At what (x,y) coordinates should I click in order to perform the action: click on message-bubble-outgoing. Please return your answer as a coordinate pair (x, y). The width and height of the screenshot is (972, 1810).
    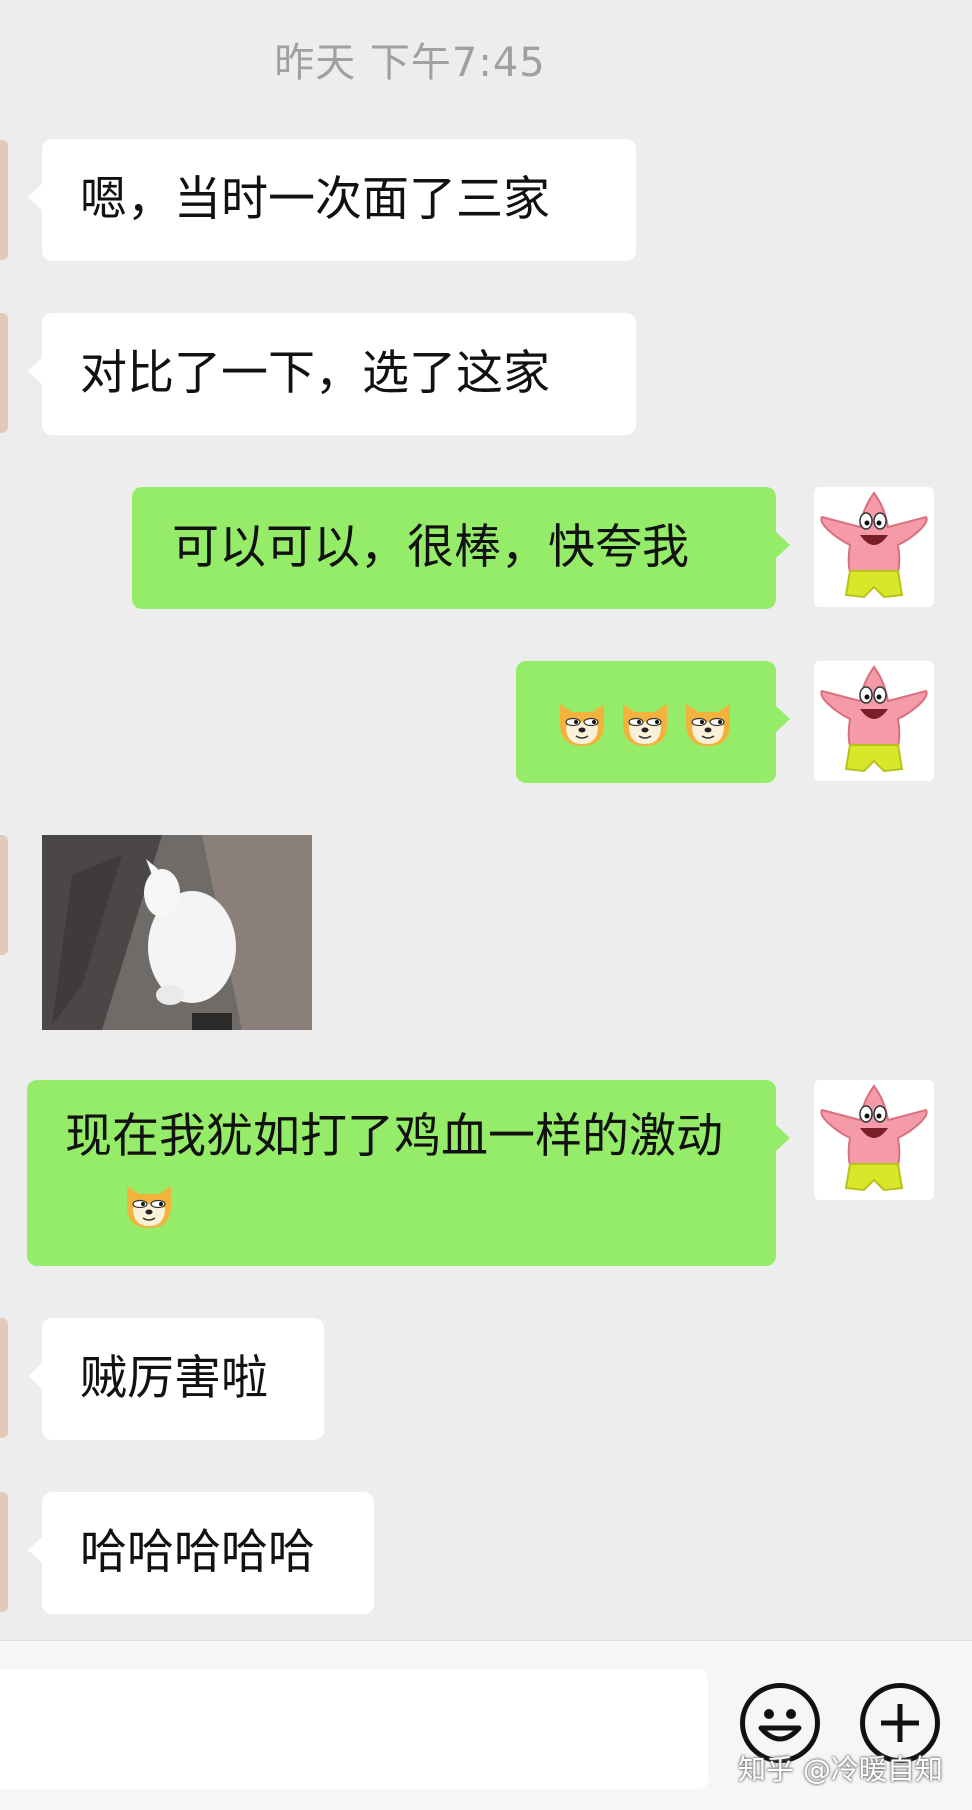
    Looking at the image, I should click on (653, 722).